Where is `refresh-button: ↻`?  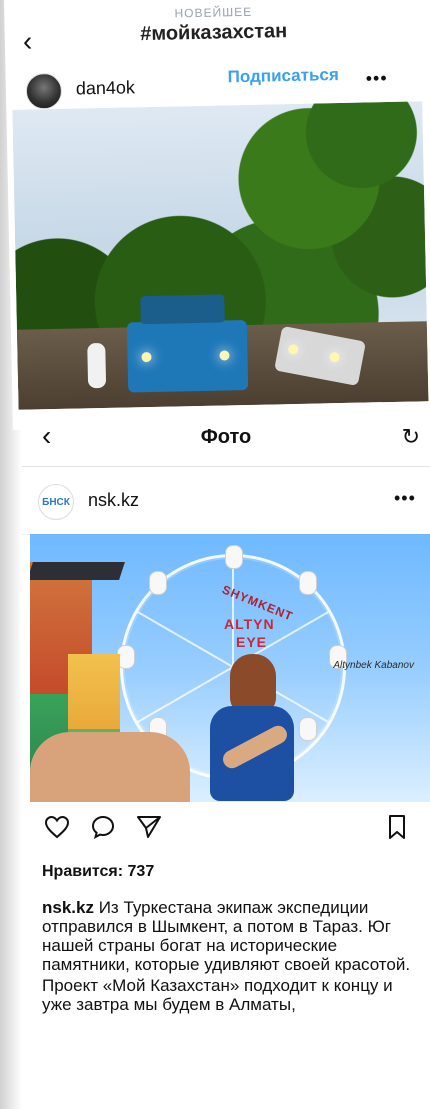 refresh-button: ↻ is located at coordinates (411, 437).